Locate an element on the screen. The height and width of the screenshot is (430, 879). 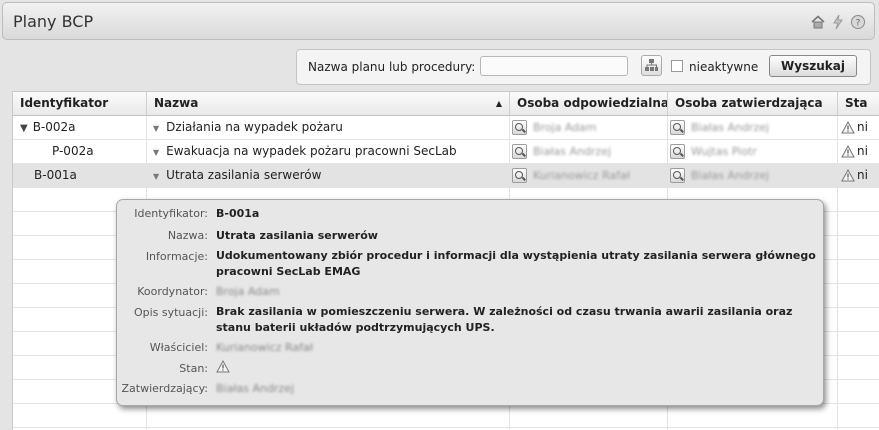
column-header-status: Sta is located at coordinates (858, 103).